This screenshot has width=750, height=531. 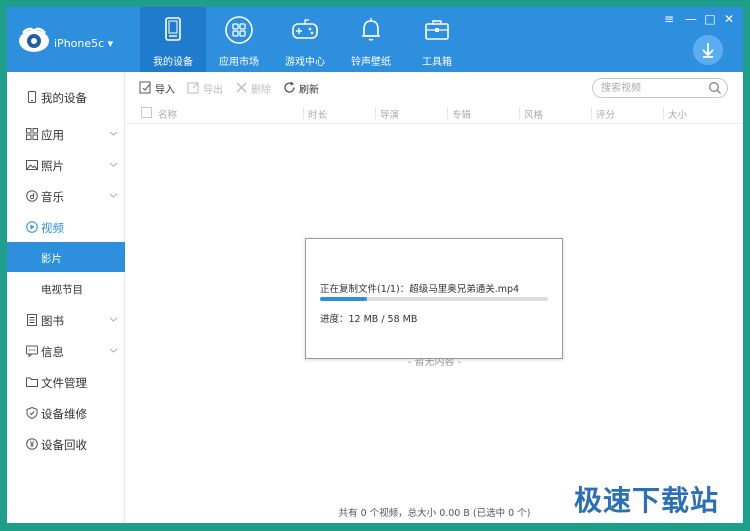 I want to click on delete-label: 删除, so click(x=261, y=90).